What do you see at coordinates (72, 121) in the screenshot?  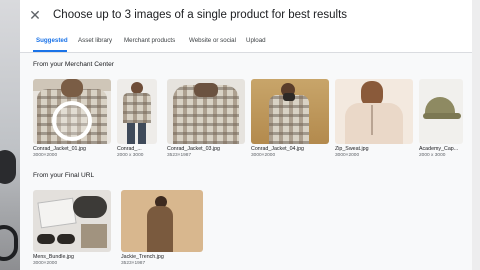 I see `selected-indicator` at bounding box center [72, 121].